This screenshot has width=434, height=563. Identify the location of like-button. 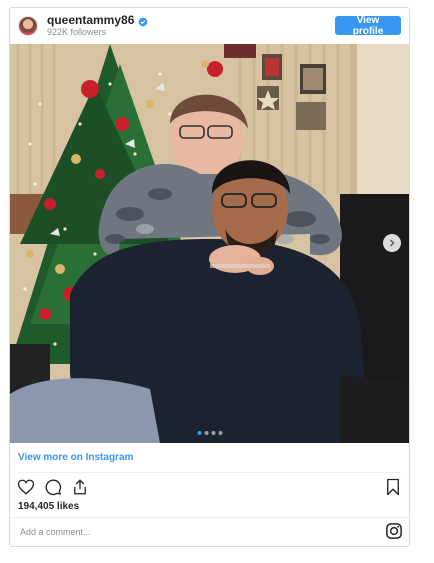
(26, 487).